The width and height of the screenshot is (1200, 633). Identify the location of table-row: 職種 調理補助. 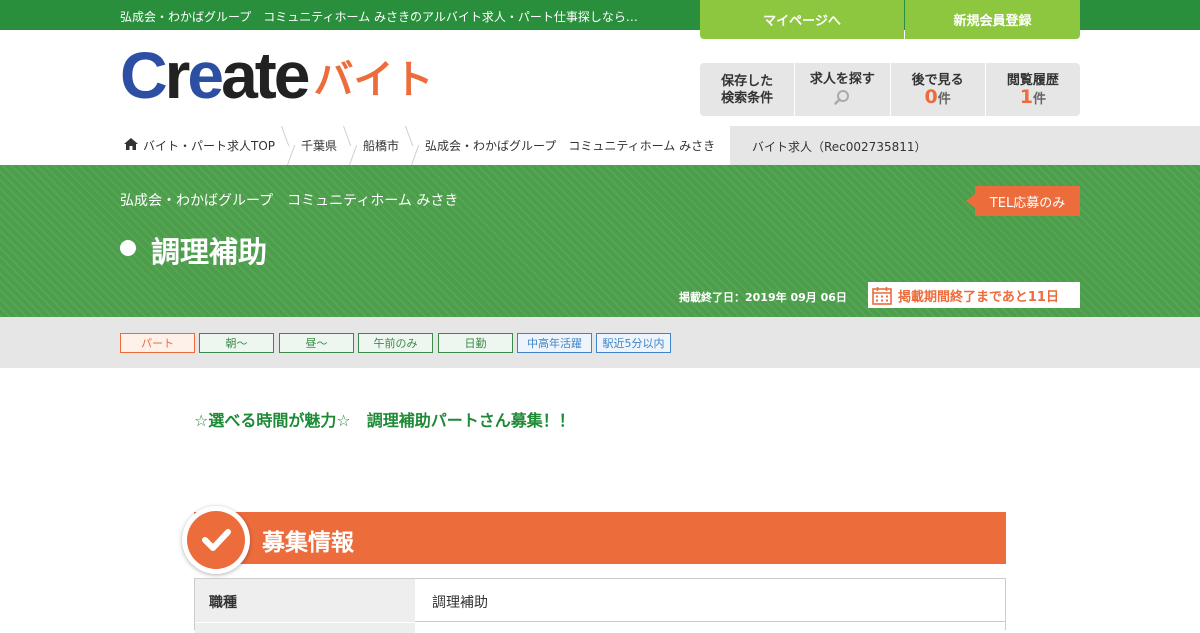
(600, 600).